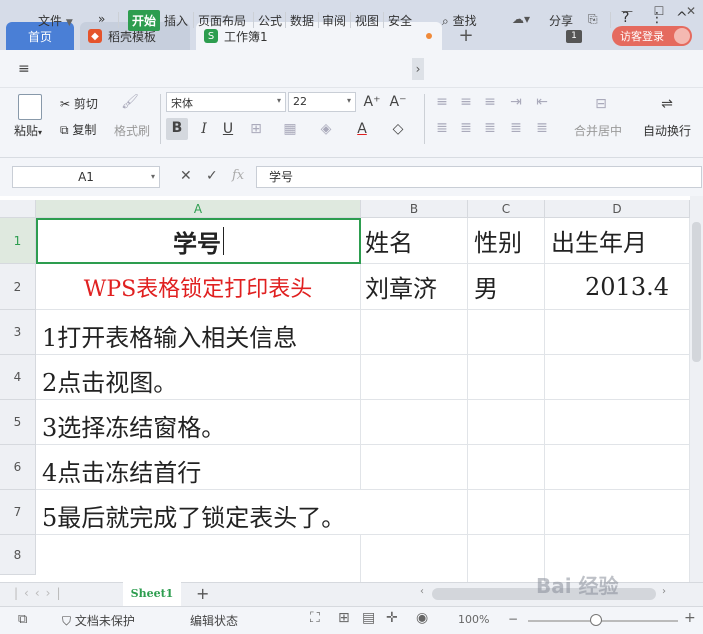 The height and width of the screenshot is (634, 703). What do you see at coordinates (422, 591) in the screenshot?
I see `scroll-left-icon: ‹` at bounding box center [422, 591].